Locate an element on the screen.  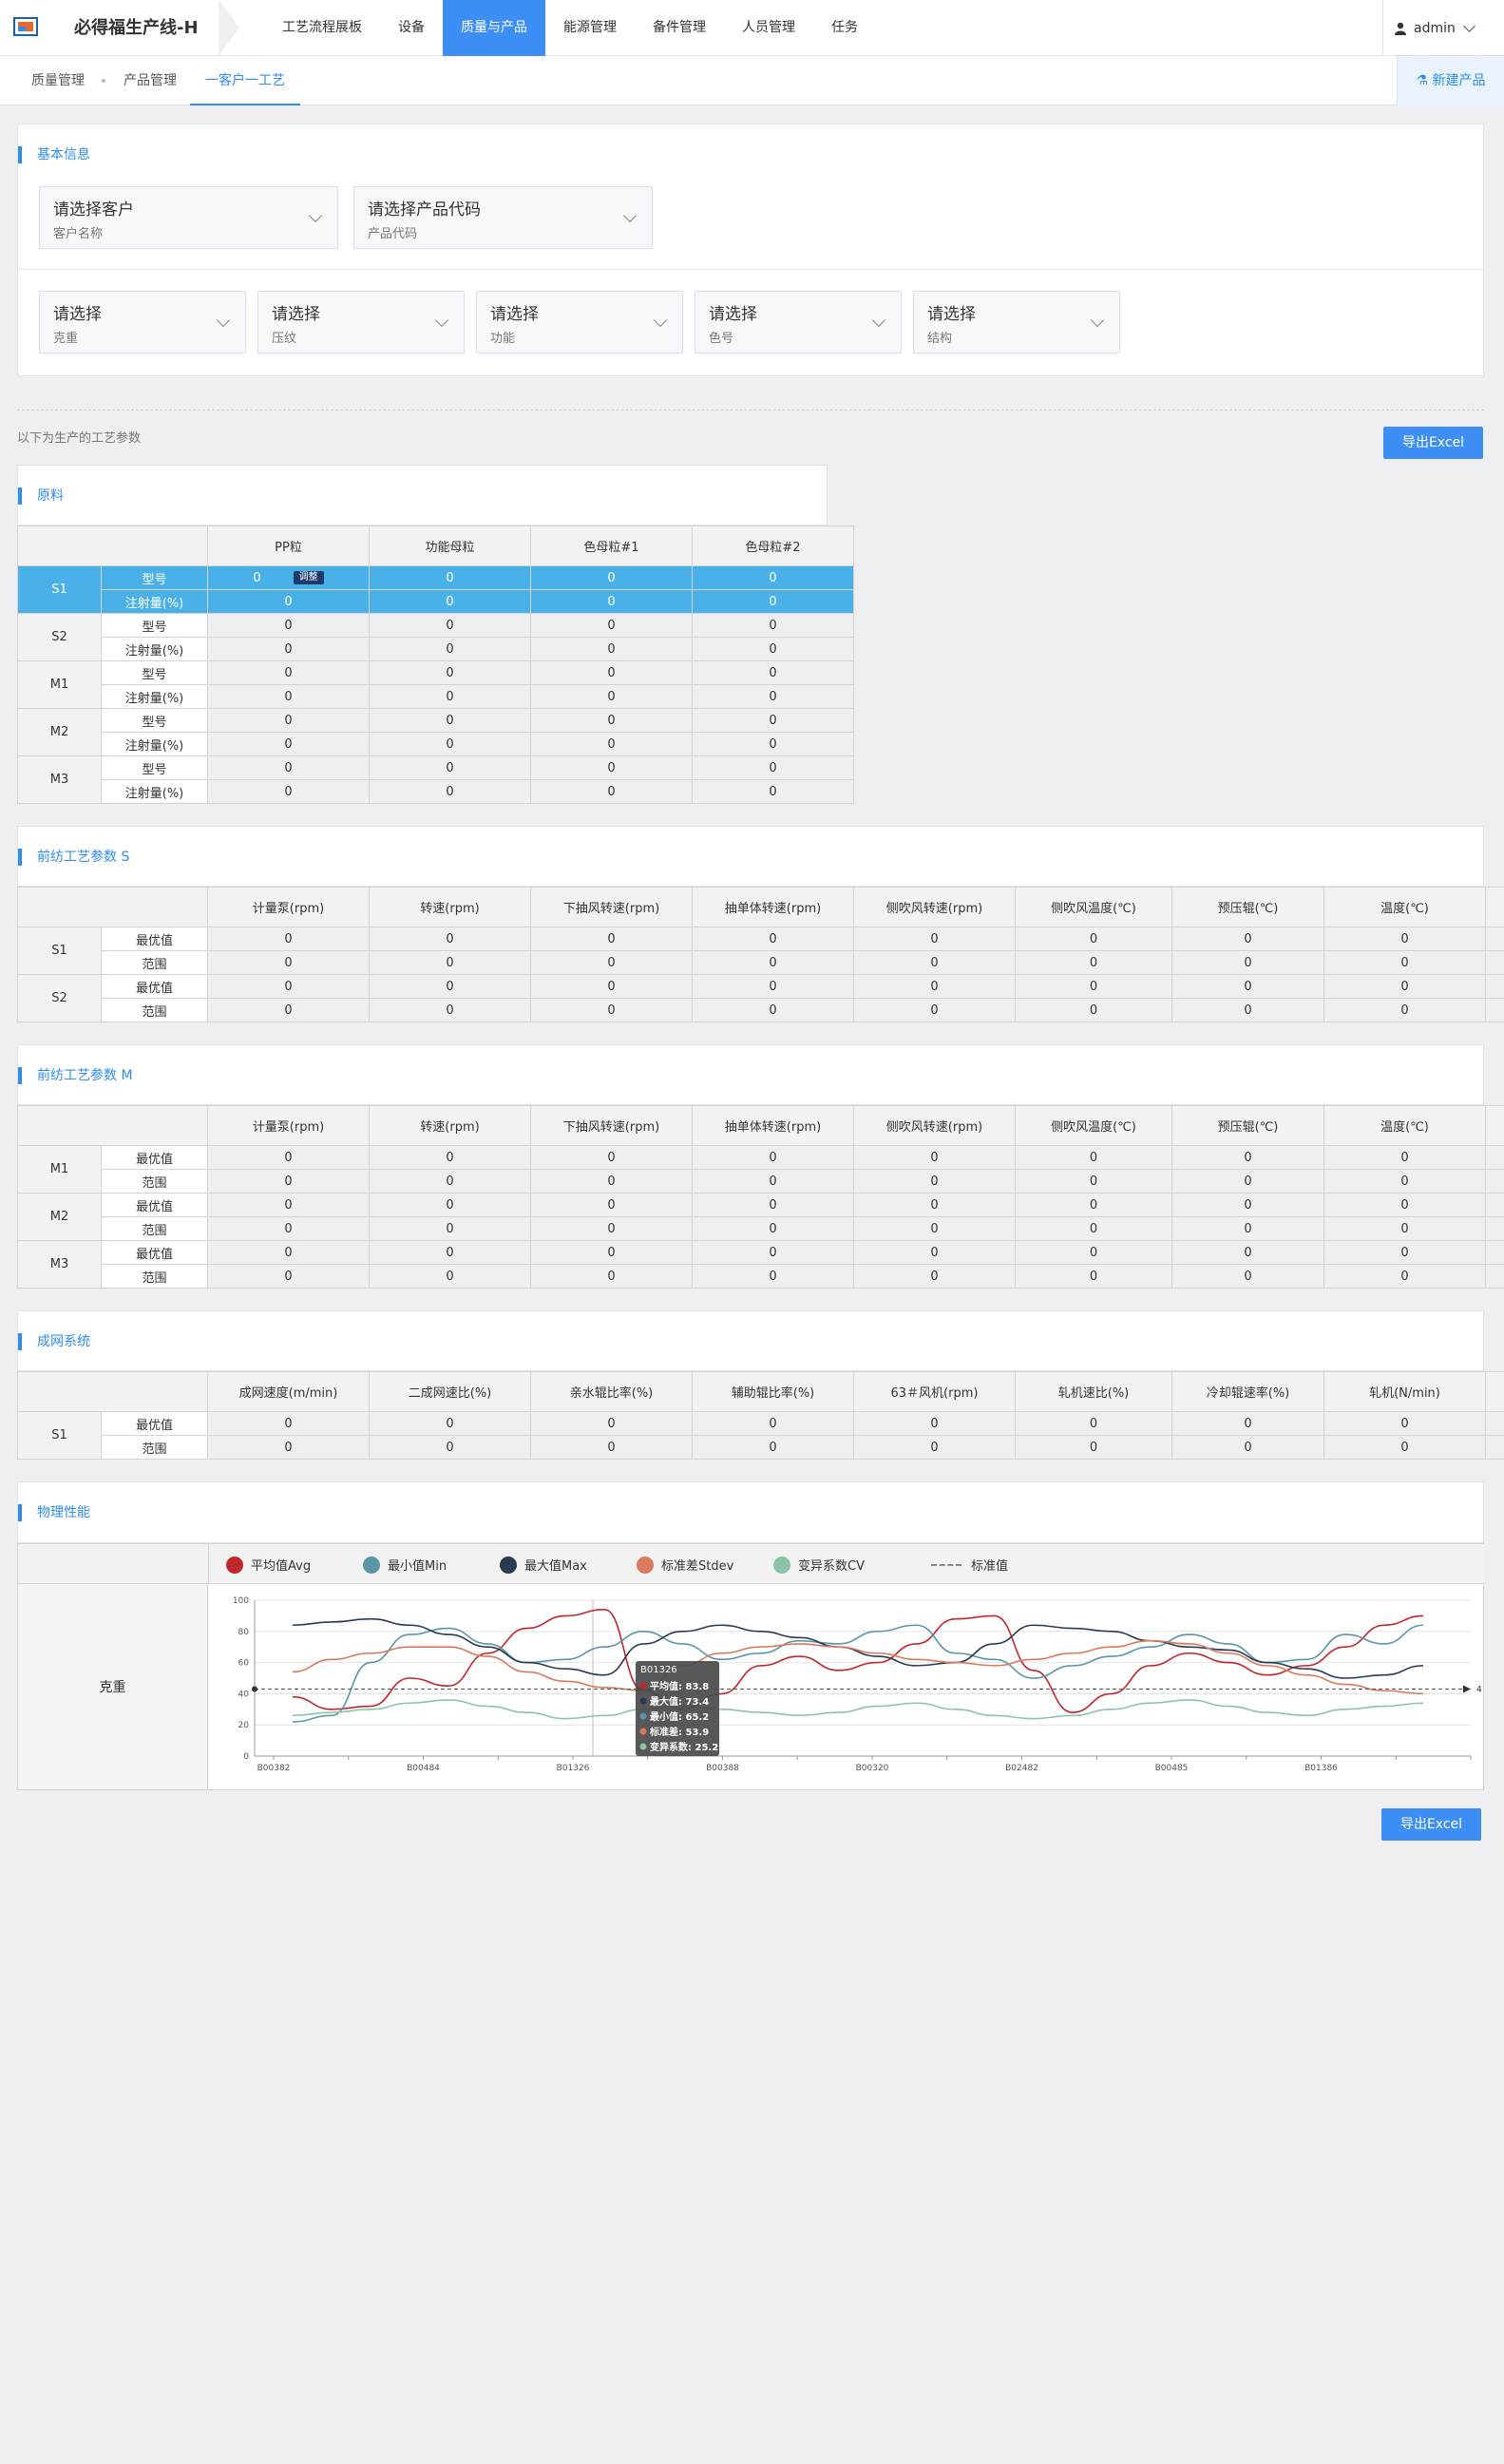
product-code-select: 请选择产品代码 产品代码 is located at coordinates (503, 217).